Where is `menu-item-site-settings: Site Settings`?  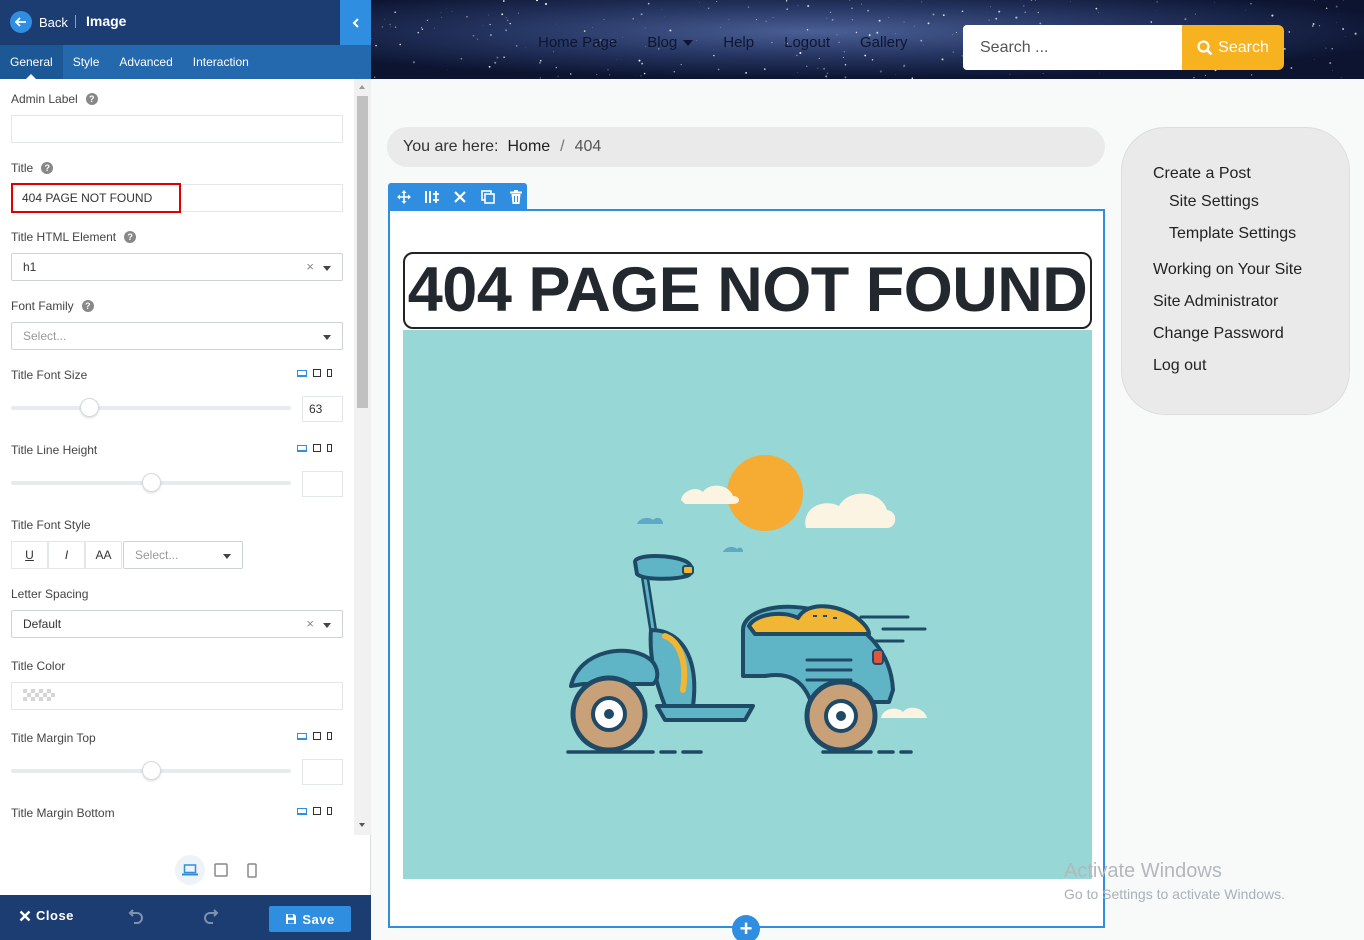
menu-item-site-settings: Site Settings is located at coordinates (1214, 202).